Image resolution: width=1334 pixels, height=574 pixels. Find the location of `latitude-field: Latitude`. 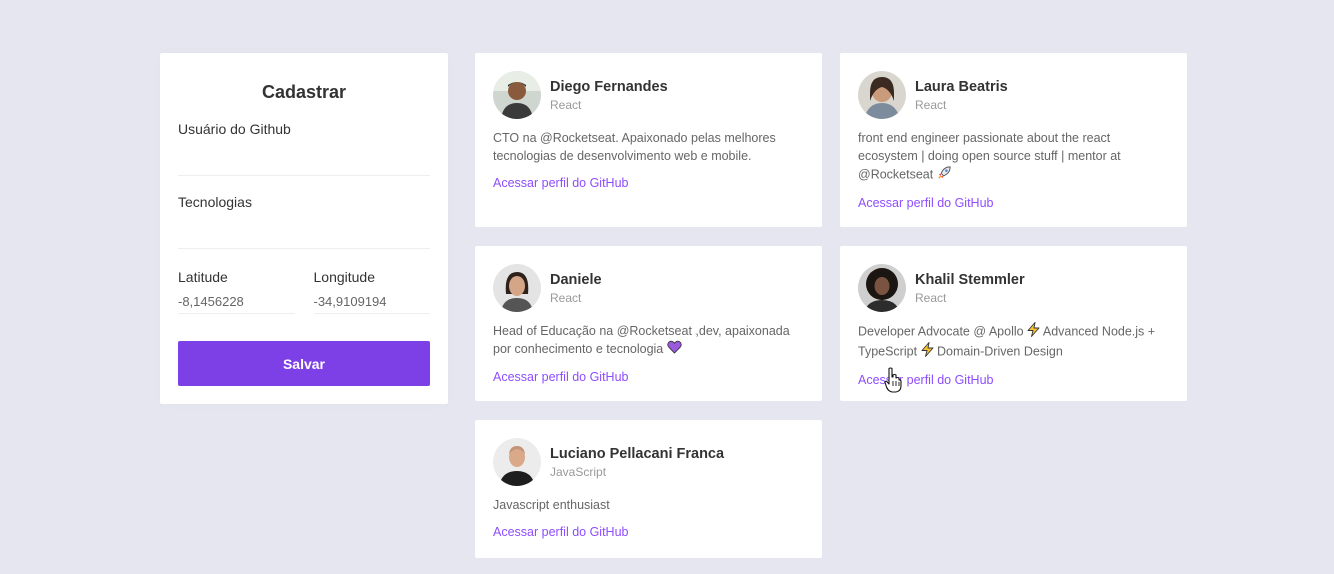

latitude-field: Latitude is located at coordinates (236, 291).